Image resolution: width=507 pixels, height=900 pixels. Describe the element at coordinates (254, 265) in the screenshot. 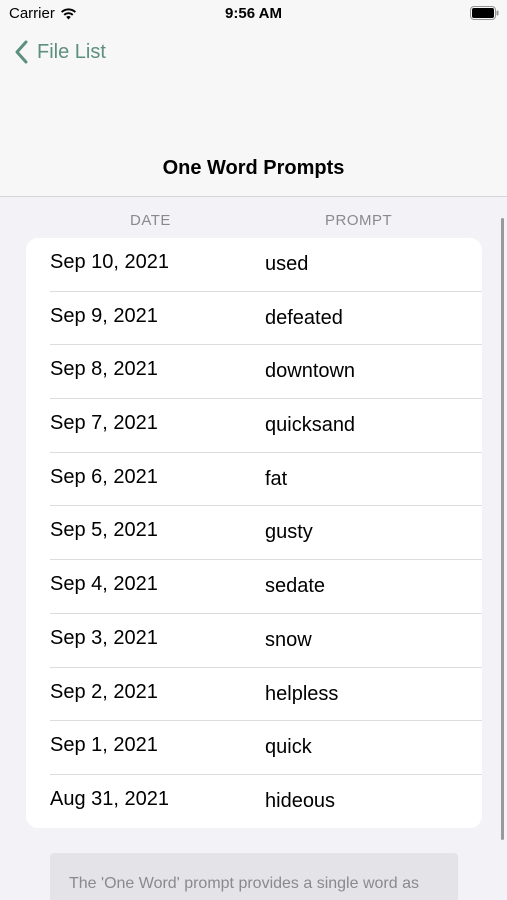

I see `table-row: Sep 10, 2021 used` at that location.